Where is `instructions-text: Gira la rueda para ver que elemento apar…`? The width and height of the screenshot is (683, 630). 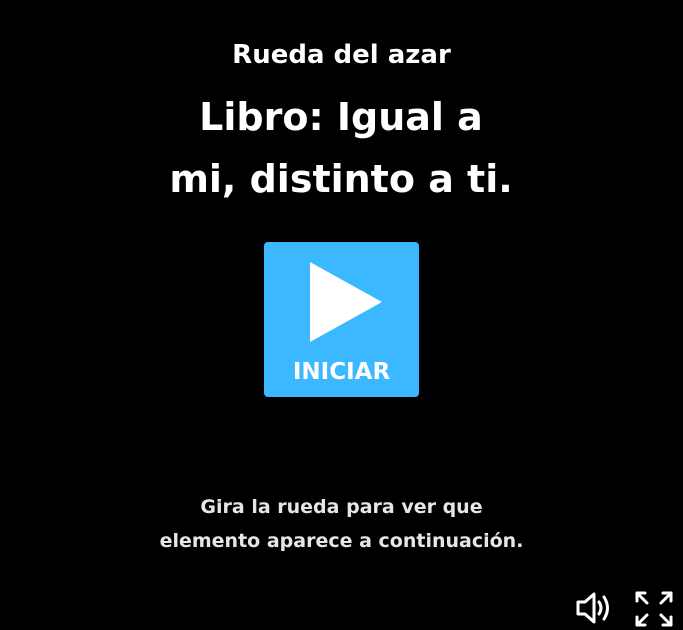
instructions-text: Gira la rueda para ver que elemento apar… is located at coordinates (341, 524).